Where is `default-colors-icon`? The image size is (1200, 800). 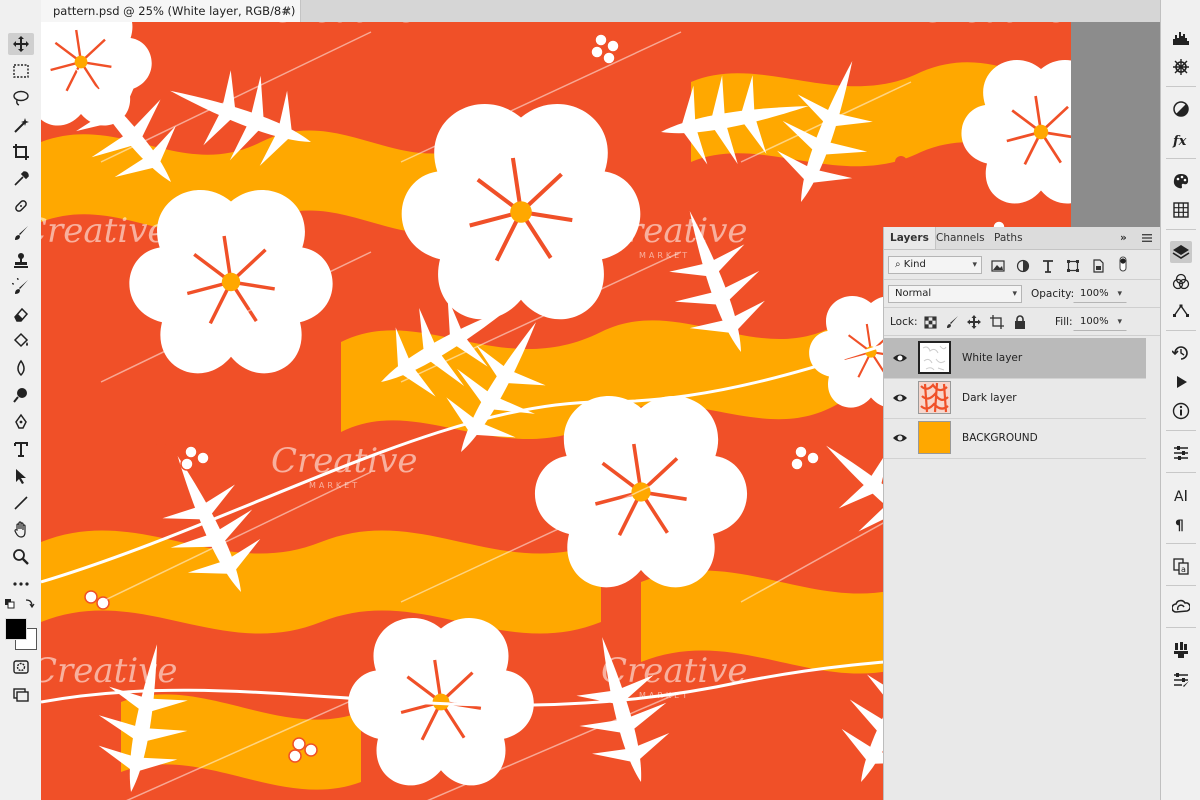 default-colors-icon is located at coordinates (21, 604).